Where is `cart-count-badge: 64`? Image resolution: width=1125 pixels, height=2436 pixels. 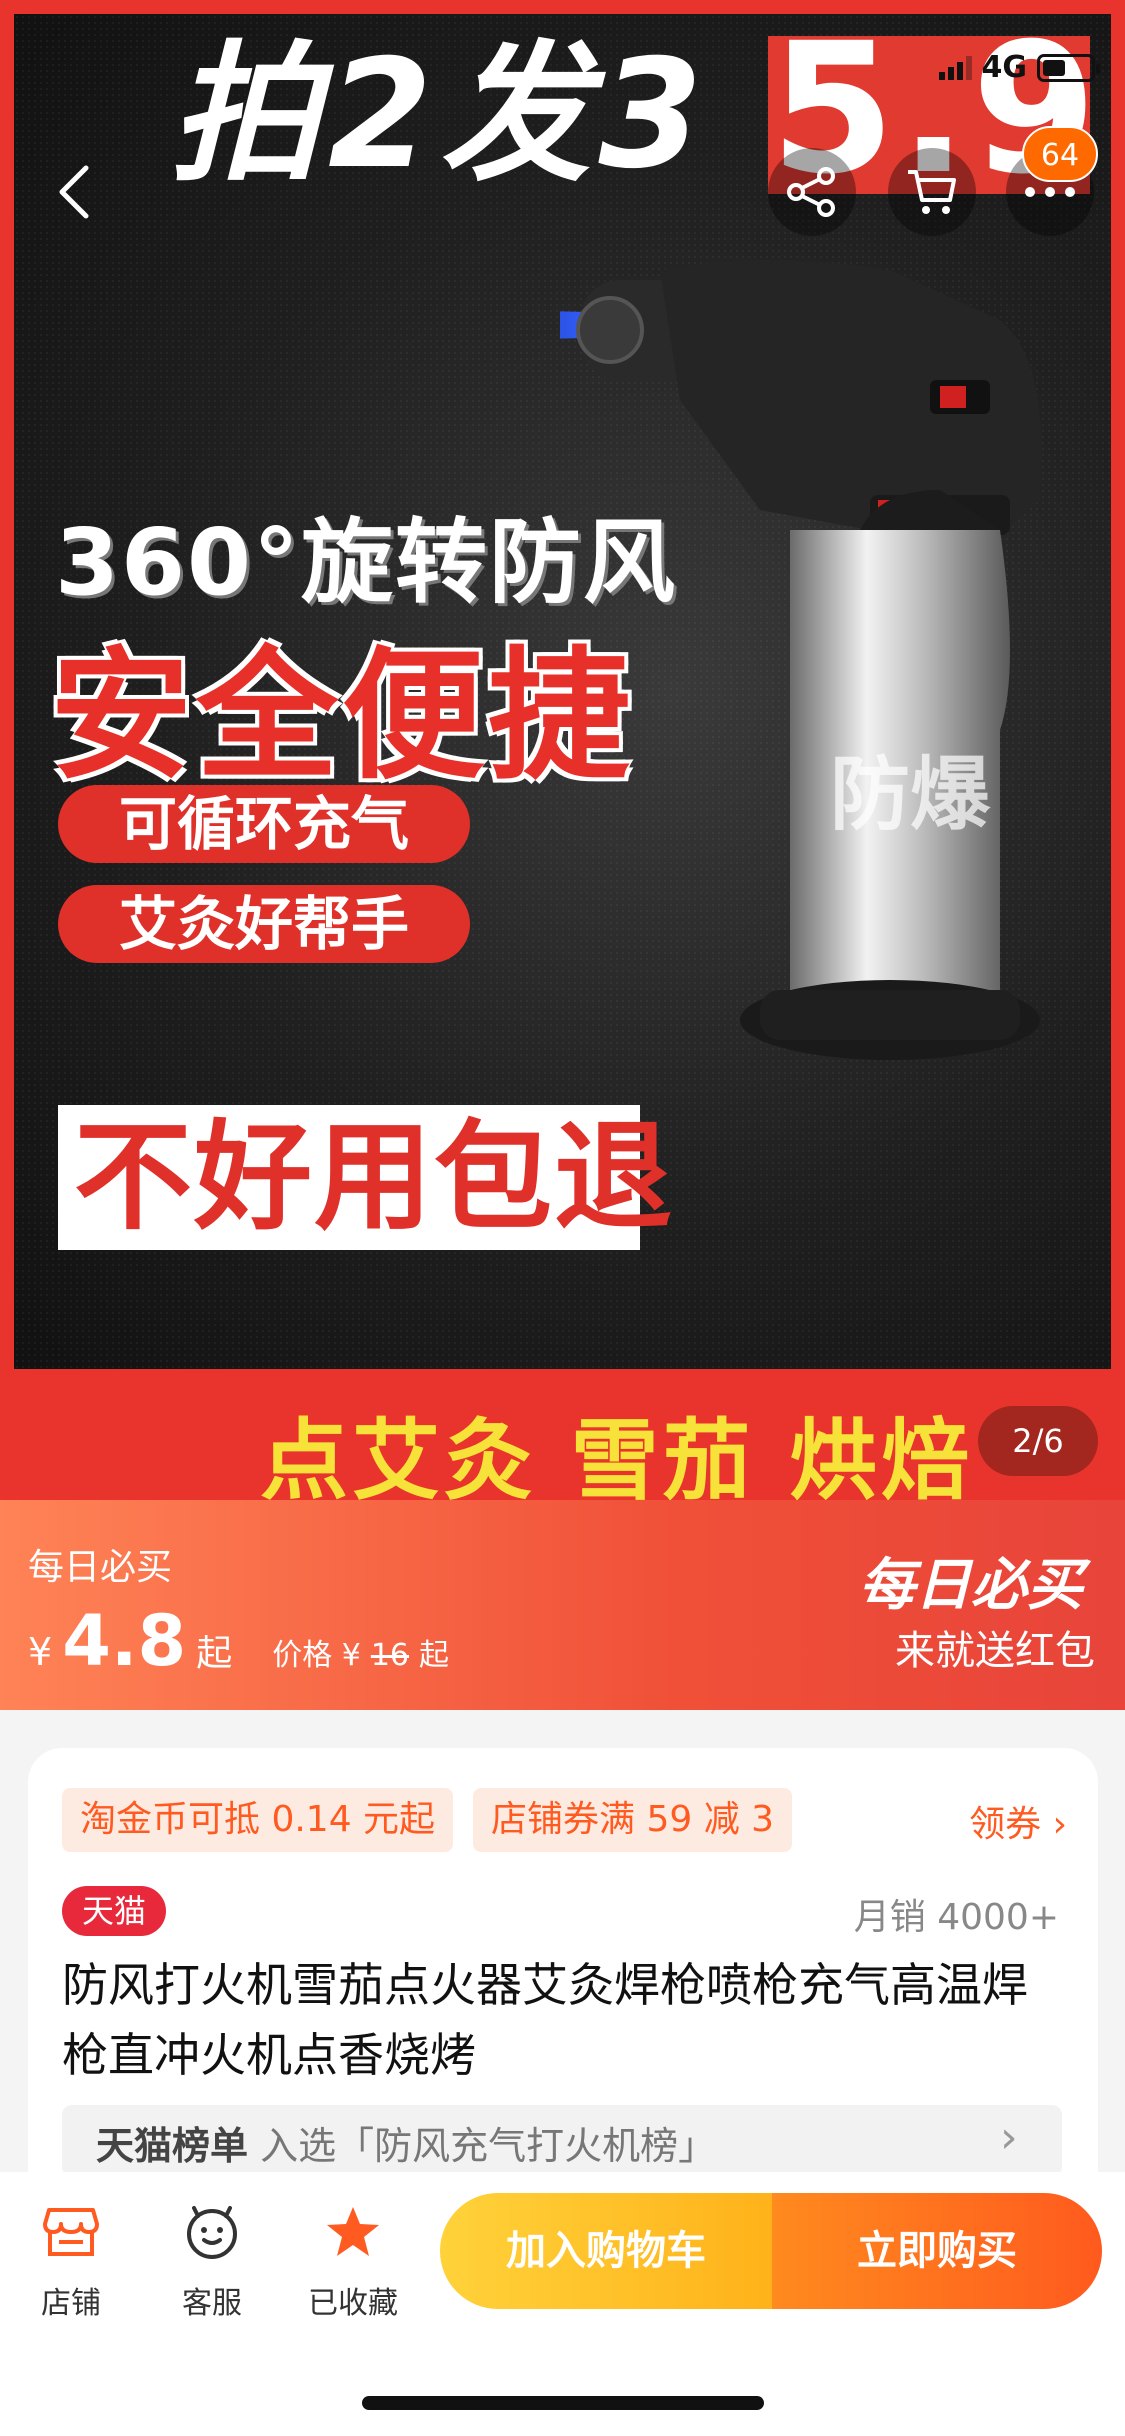 cart-count-badge: 64 is located at coordinates (1060, 154).